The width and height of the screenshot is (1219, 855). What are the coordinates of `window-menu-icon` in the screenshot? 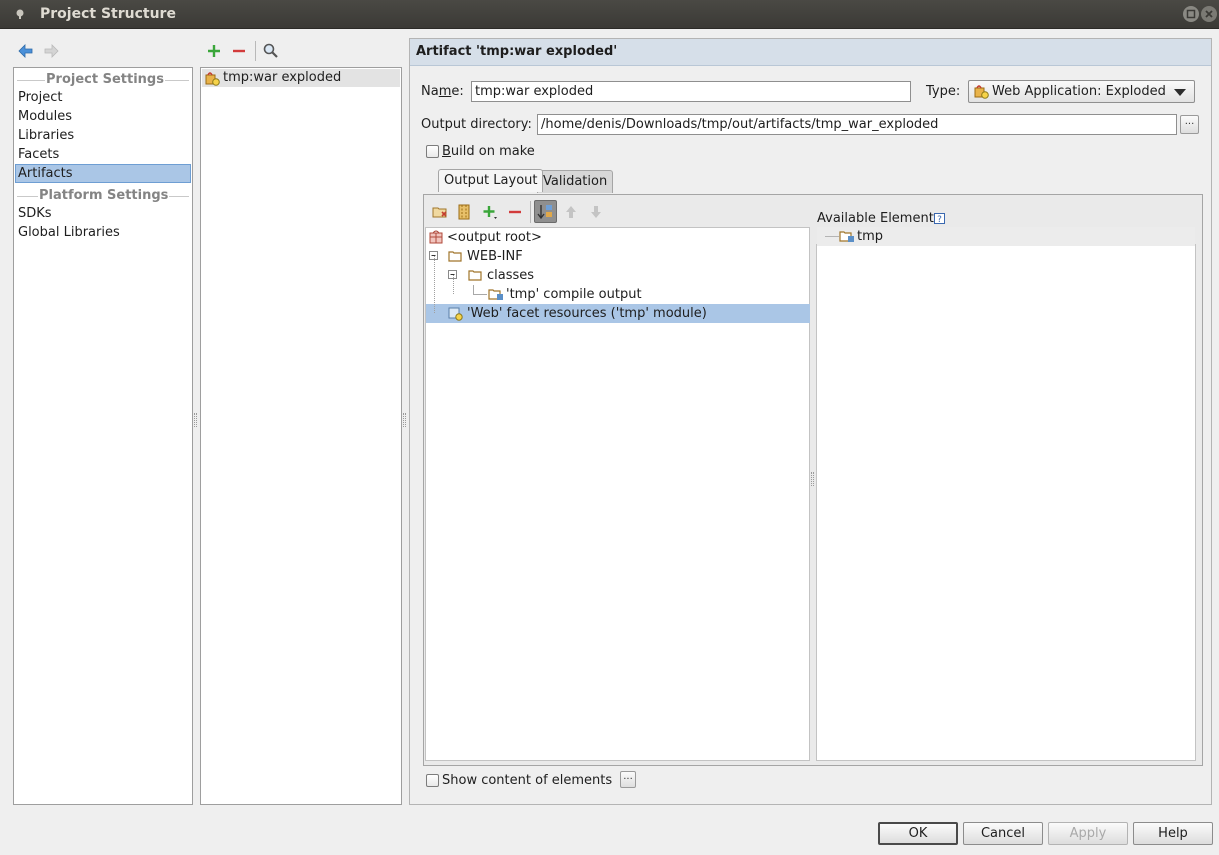 It's located at (20, 14).